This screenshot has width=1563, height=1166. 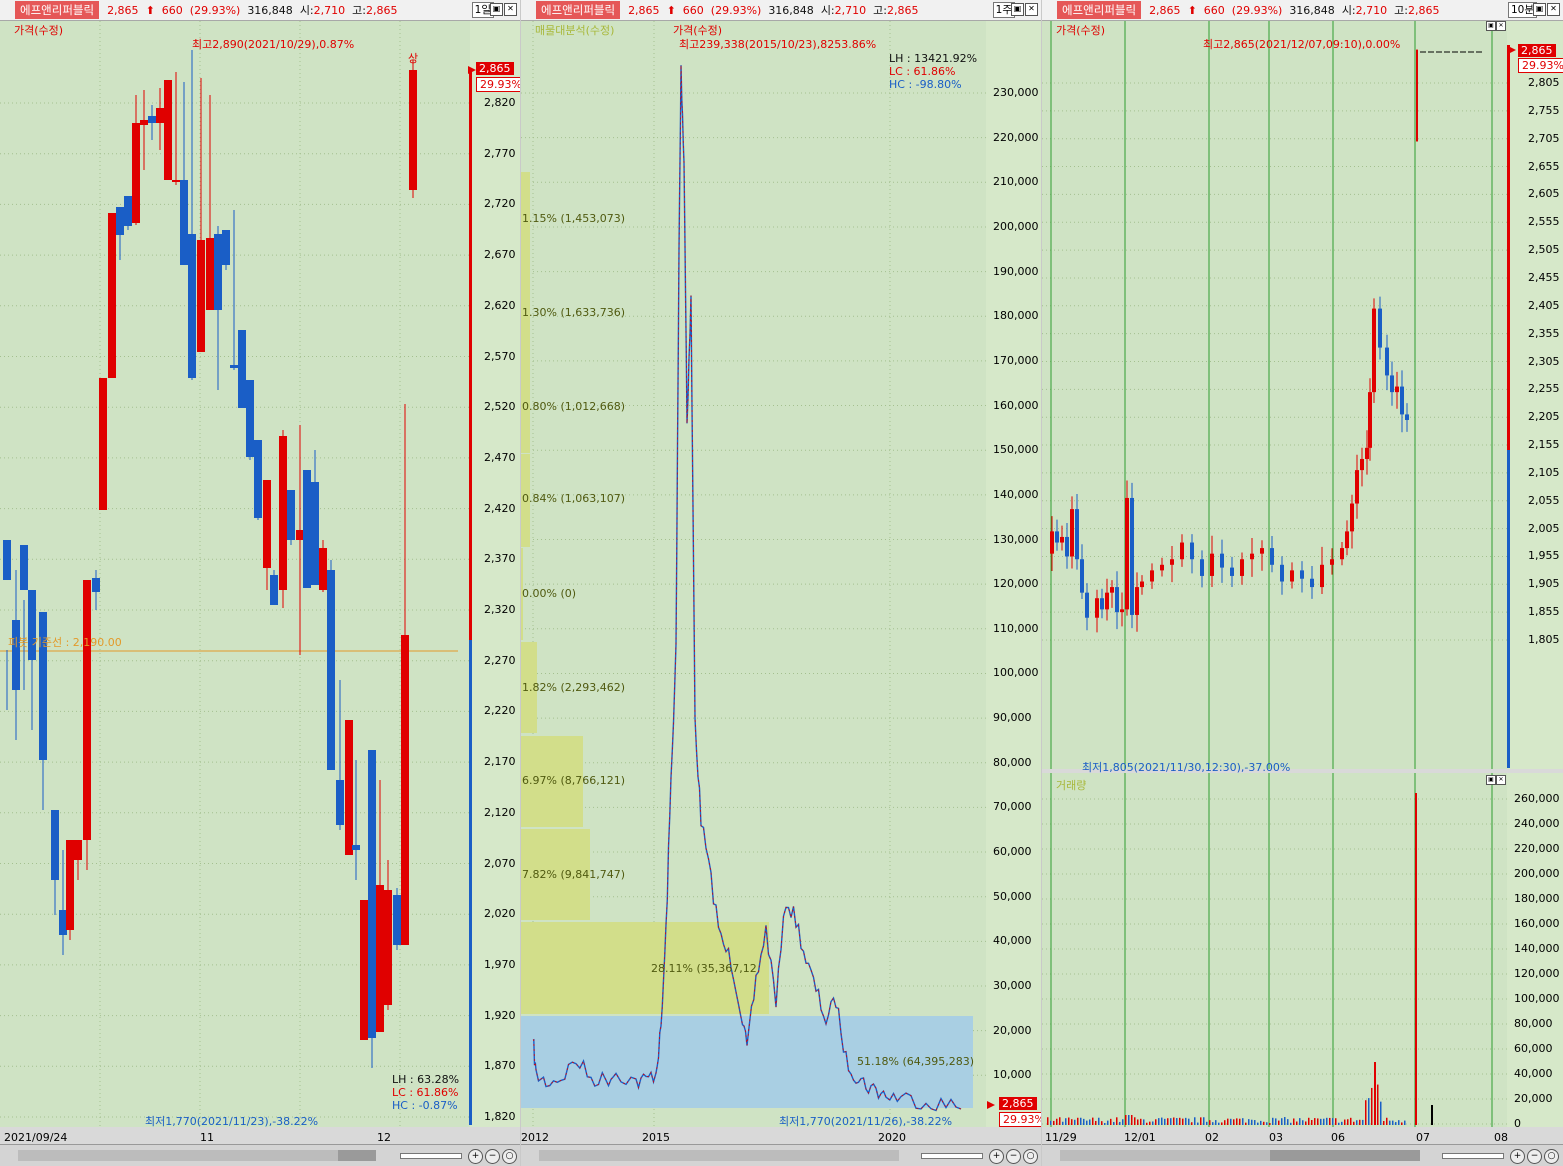 I want to click on y-tick-label: 2,005, so click(x=1544, y=528).